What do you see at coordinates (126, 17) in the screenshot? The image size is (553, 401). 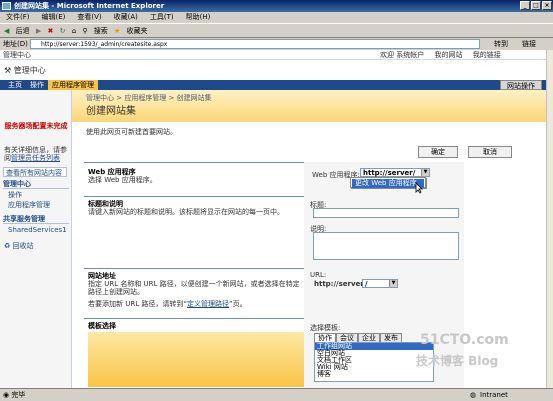 I see `menu-favorites: 收藏(A)` at bounding box center [126, 17].